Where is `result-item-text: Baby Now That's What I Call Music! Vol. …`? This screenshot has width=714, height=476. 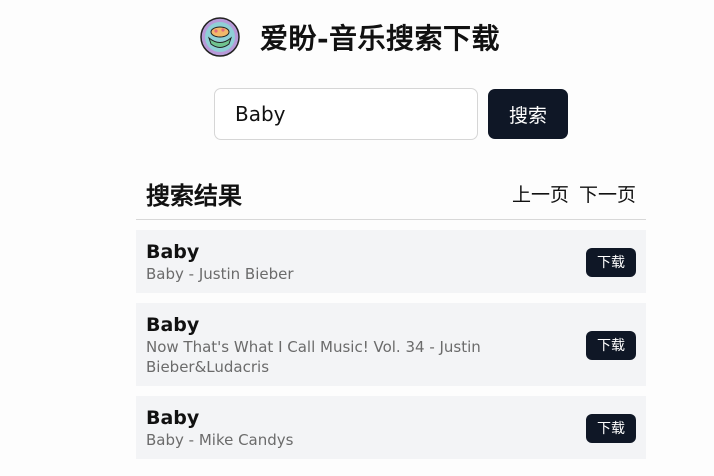
result-item-text: Baby Now That's What I Call Music! Vol. … is located at coordinates (356, 345).